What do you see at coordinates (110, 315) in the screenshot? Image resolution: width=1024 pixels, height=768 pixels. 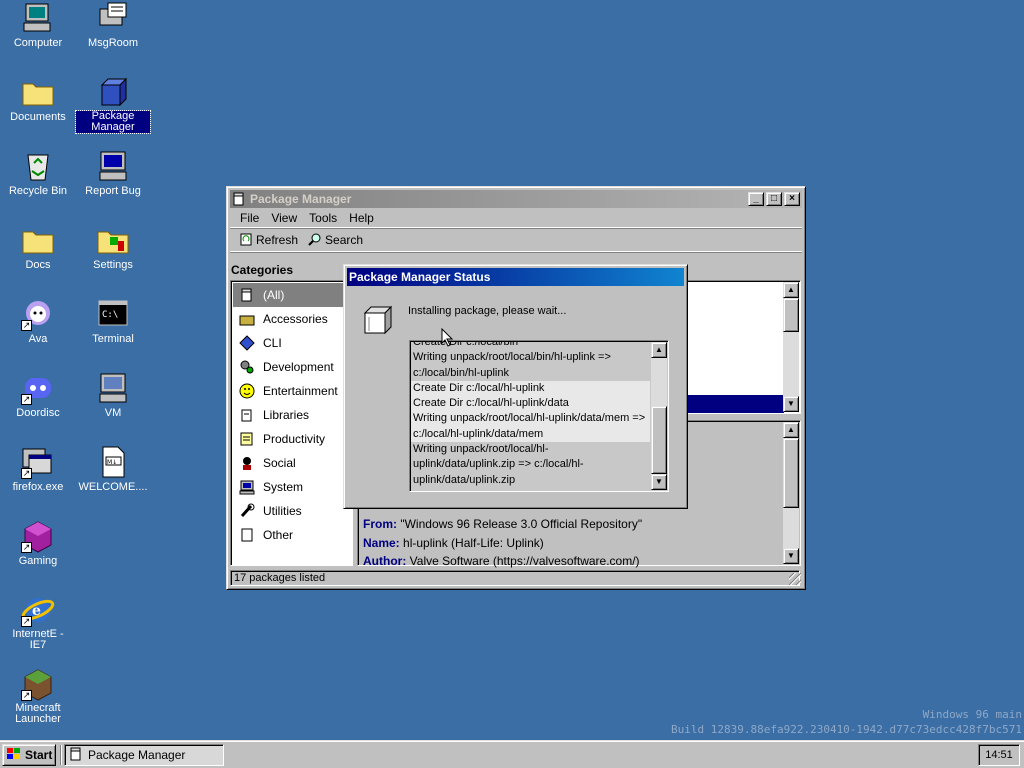 I see `svg-text: C:\` at bounding box center [110, 315].